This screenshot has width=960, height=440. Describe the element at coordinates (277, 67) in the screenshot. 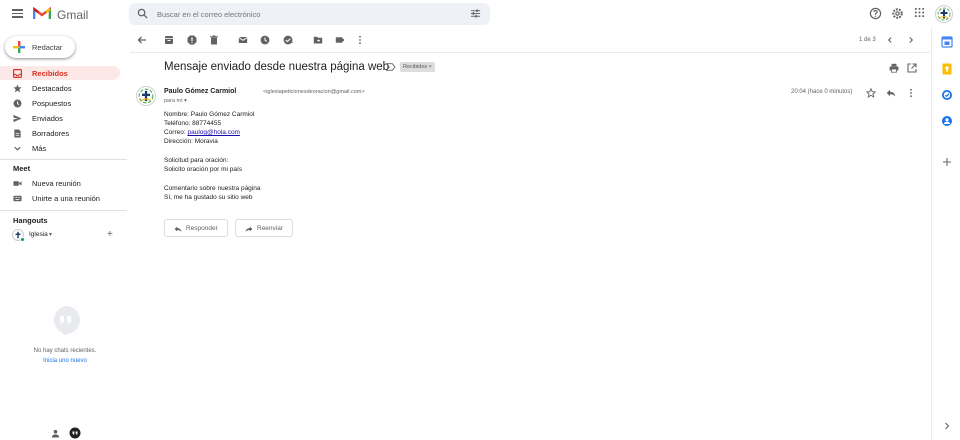

I see `email-subject: Mensaje enviado desde nuestra página web` at that location.